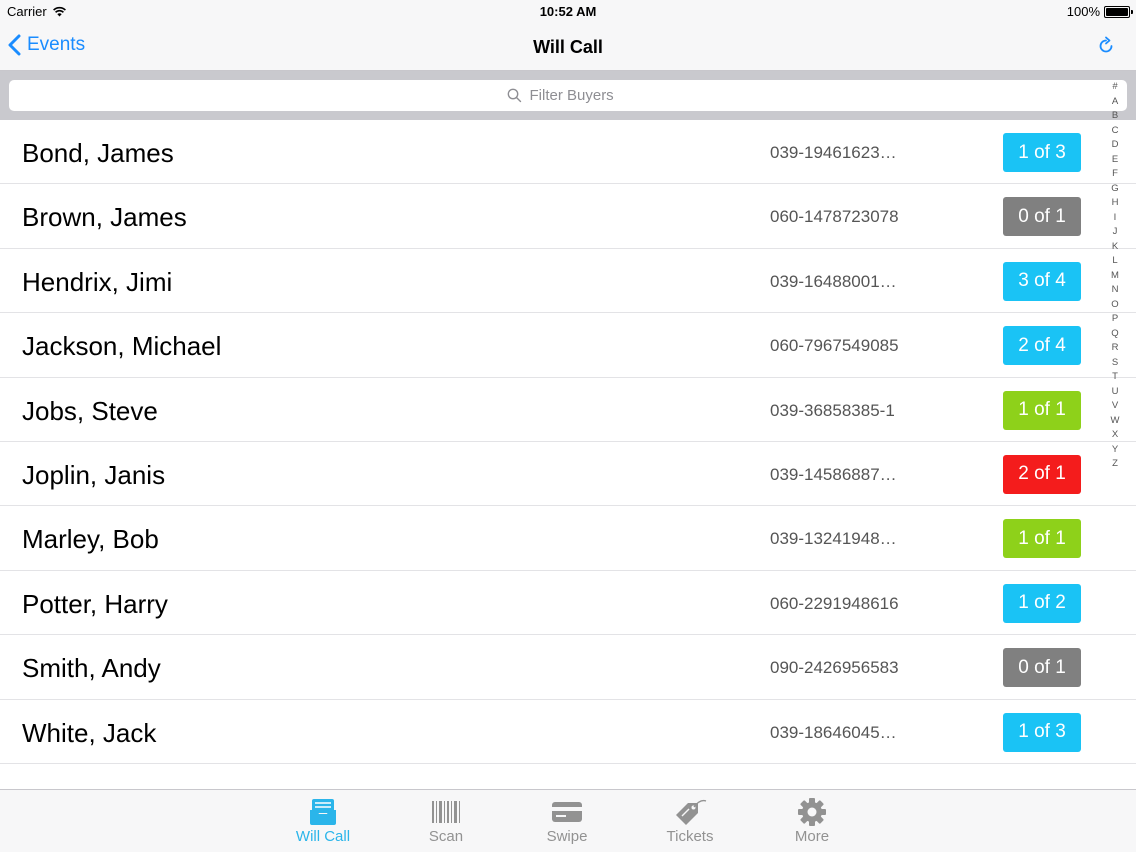 This screenshot has height=852, width=1136. I want to click on index-letter: E, so click(1115, 160).